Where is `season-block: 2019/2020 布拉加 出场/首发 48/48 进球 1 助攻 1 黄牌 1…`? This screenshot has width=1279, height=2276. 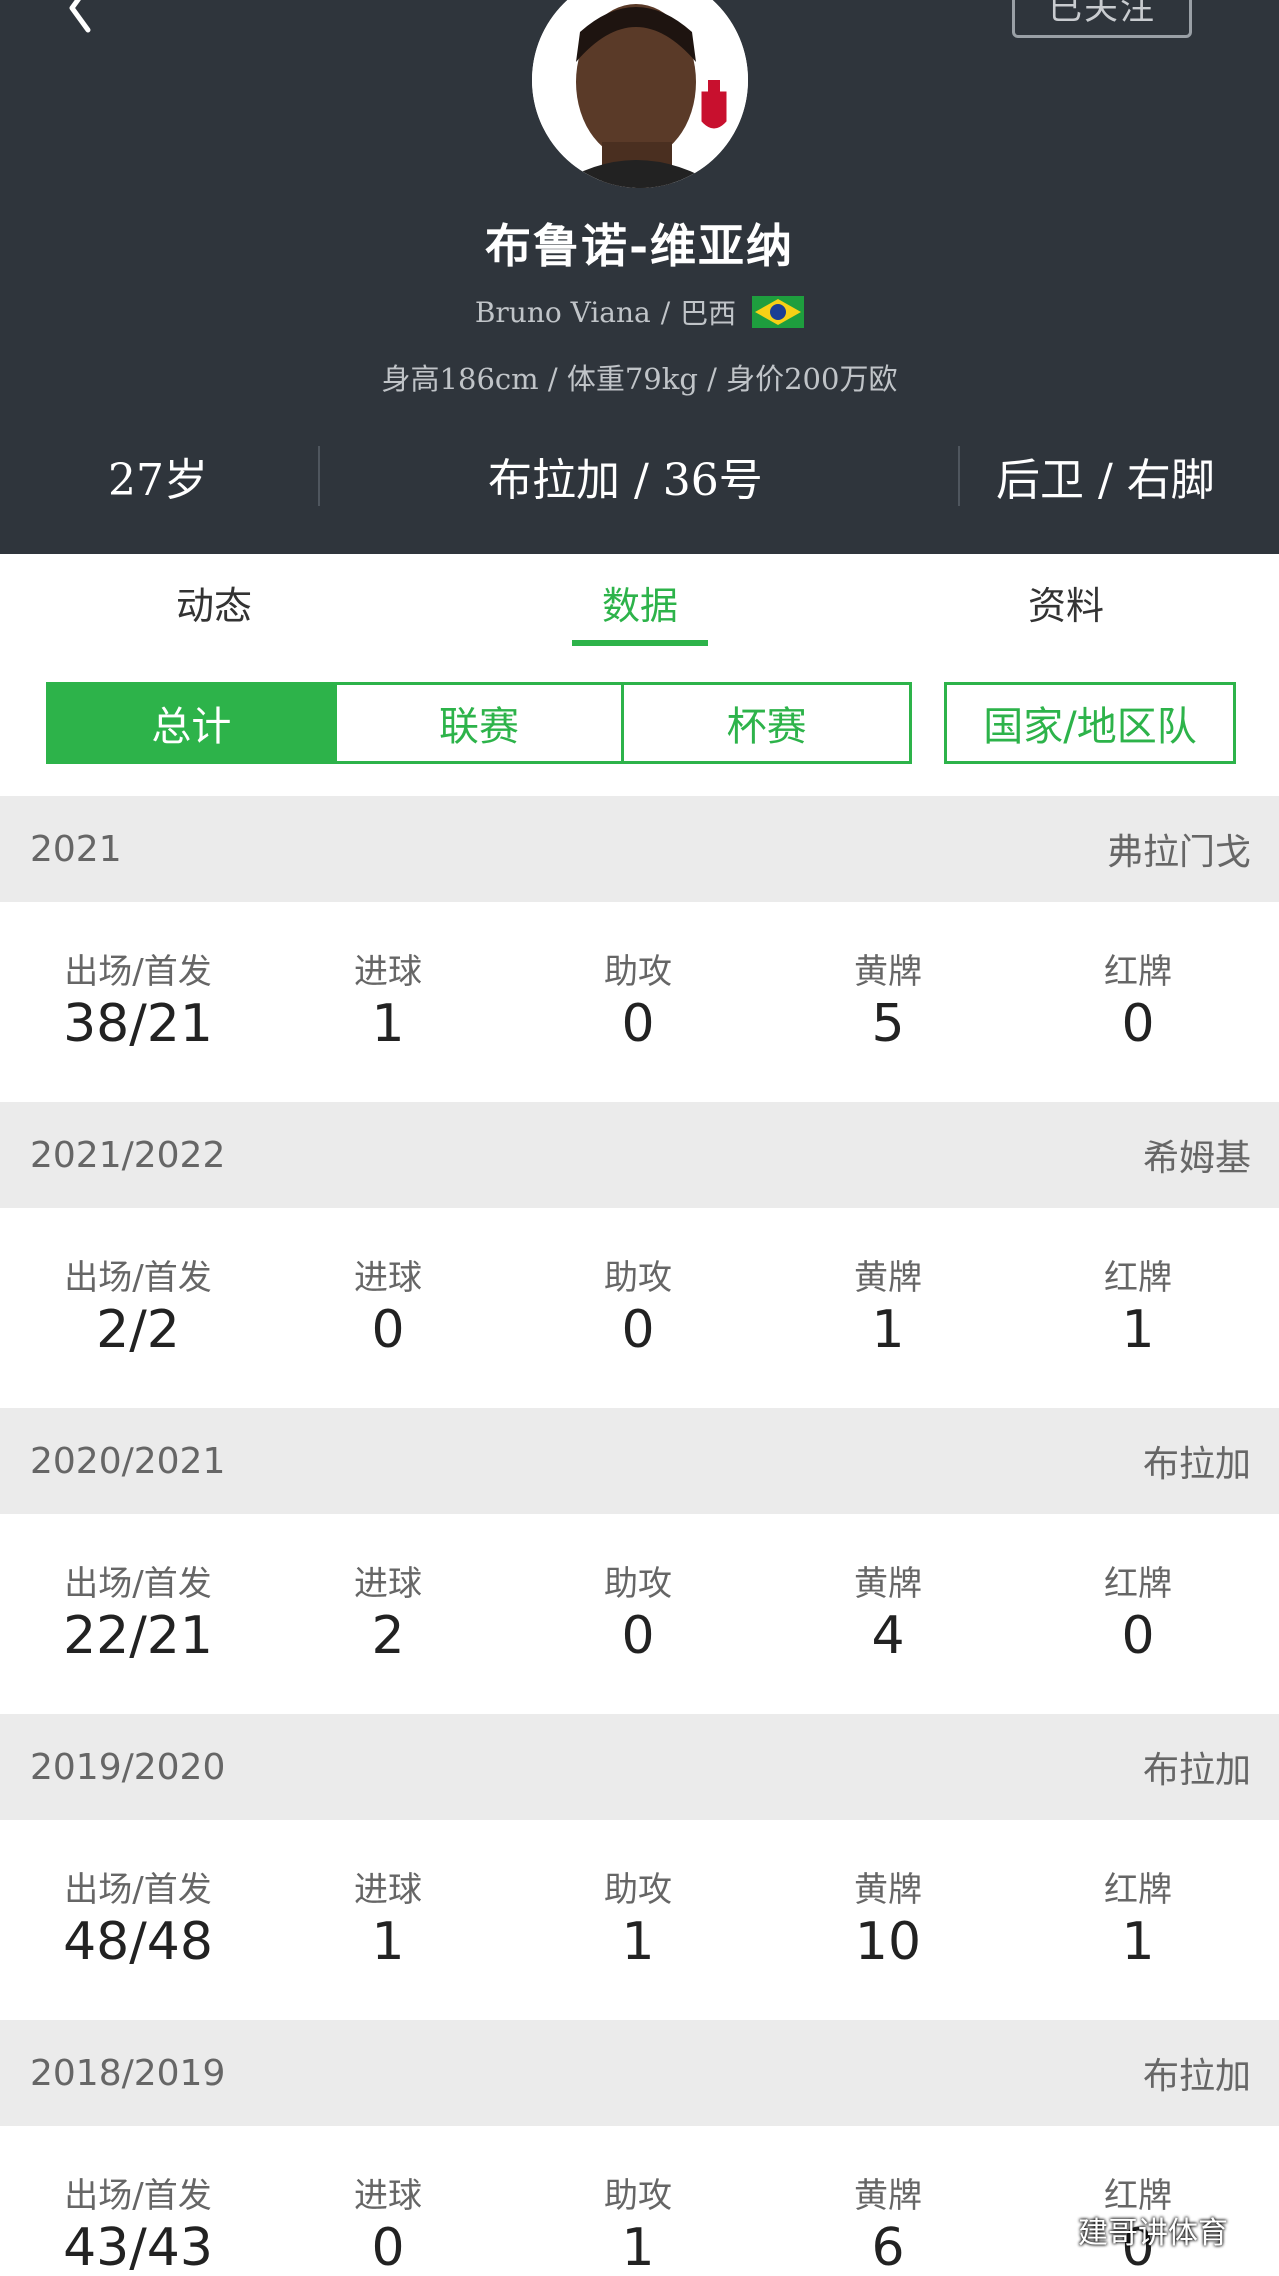
season-block: 2019/2020 布拉加 出场/首发 48/48 进球 1 助攻 1 黄牌 1… is located at coordinates (639, 1867).